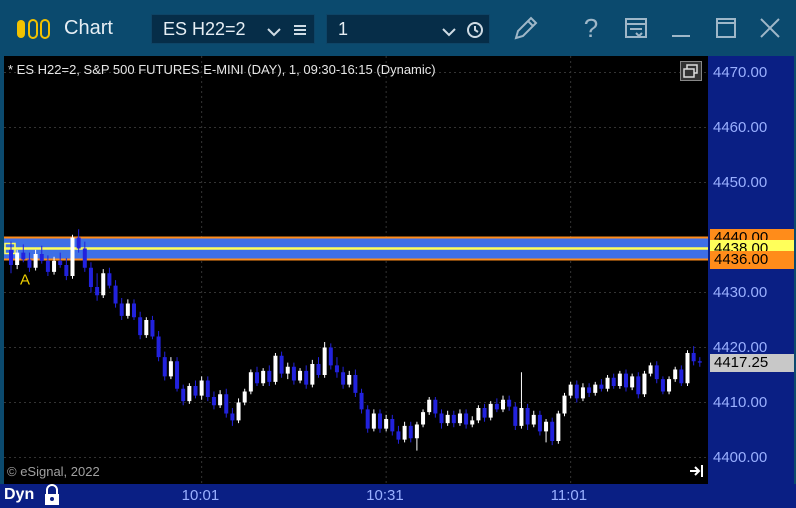 Image resolution: width=796 pixels, height=508 pixels. Describe the element at coordinates (697, 471) in the screenshot. I see `scroll-to-end-icon` at that location.